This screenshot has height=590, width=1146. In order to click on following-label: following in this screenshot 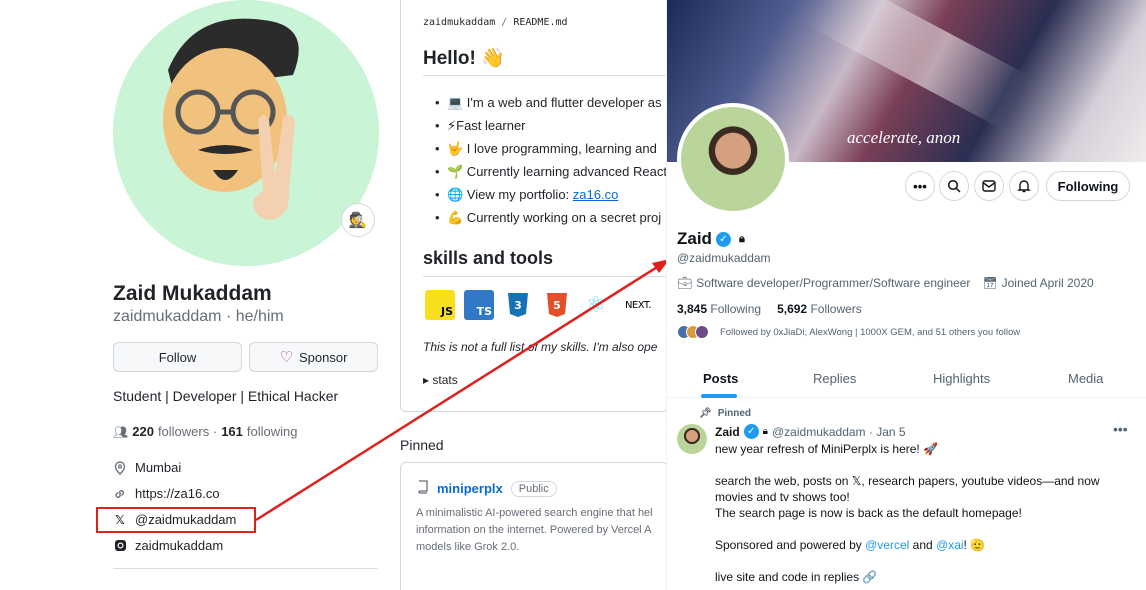, I will do `click(272, 431)`.